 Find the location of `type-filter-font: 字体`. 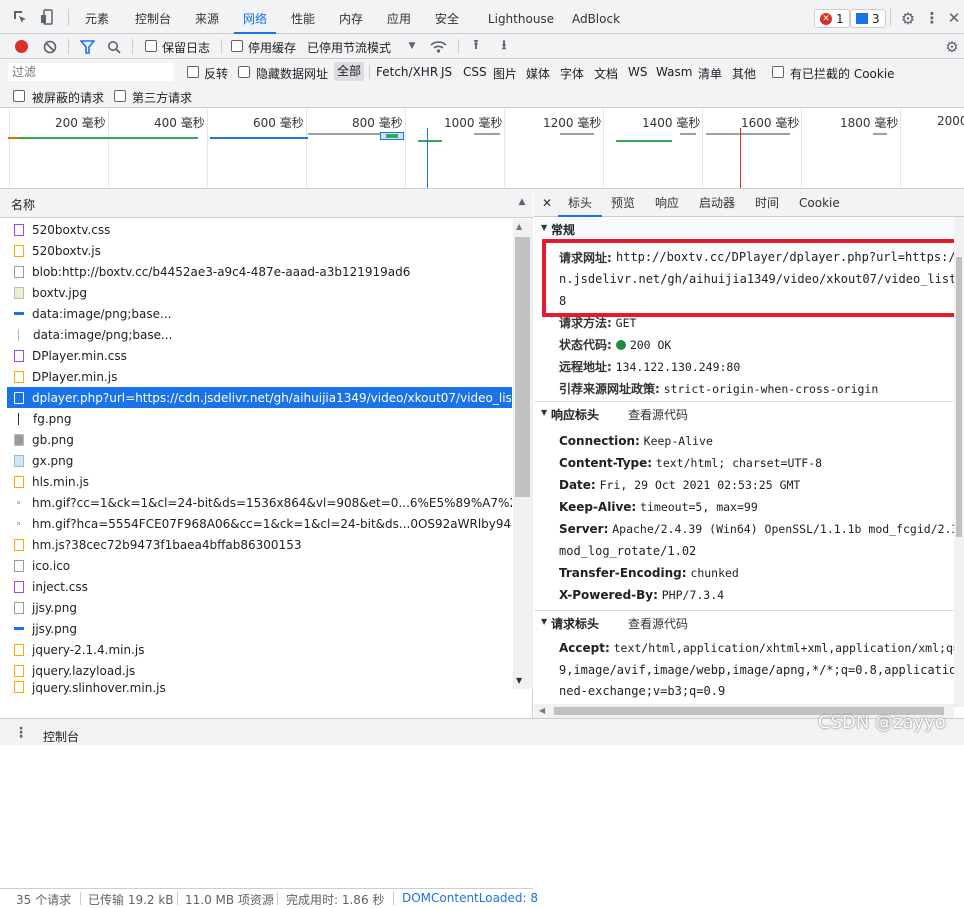

type-filter-font: 字体 is located at coordinates (572, 73).